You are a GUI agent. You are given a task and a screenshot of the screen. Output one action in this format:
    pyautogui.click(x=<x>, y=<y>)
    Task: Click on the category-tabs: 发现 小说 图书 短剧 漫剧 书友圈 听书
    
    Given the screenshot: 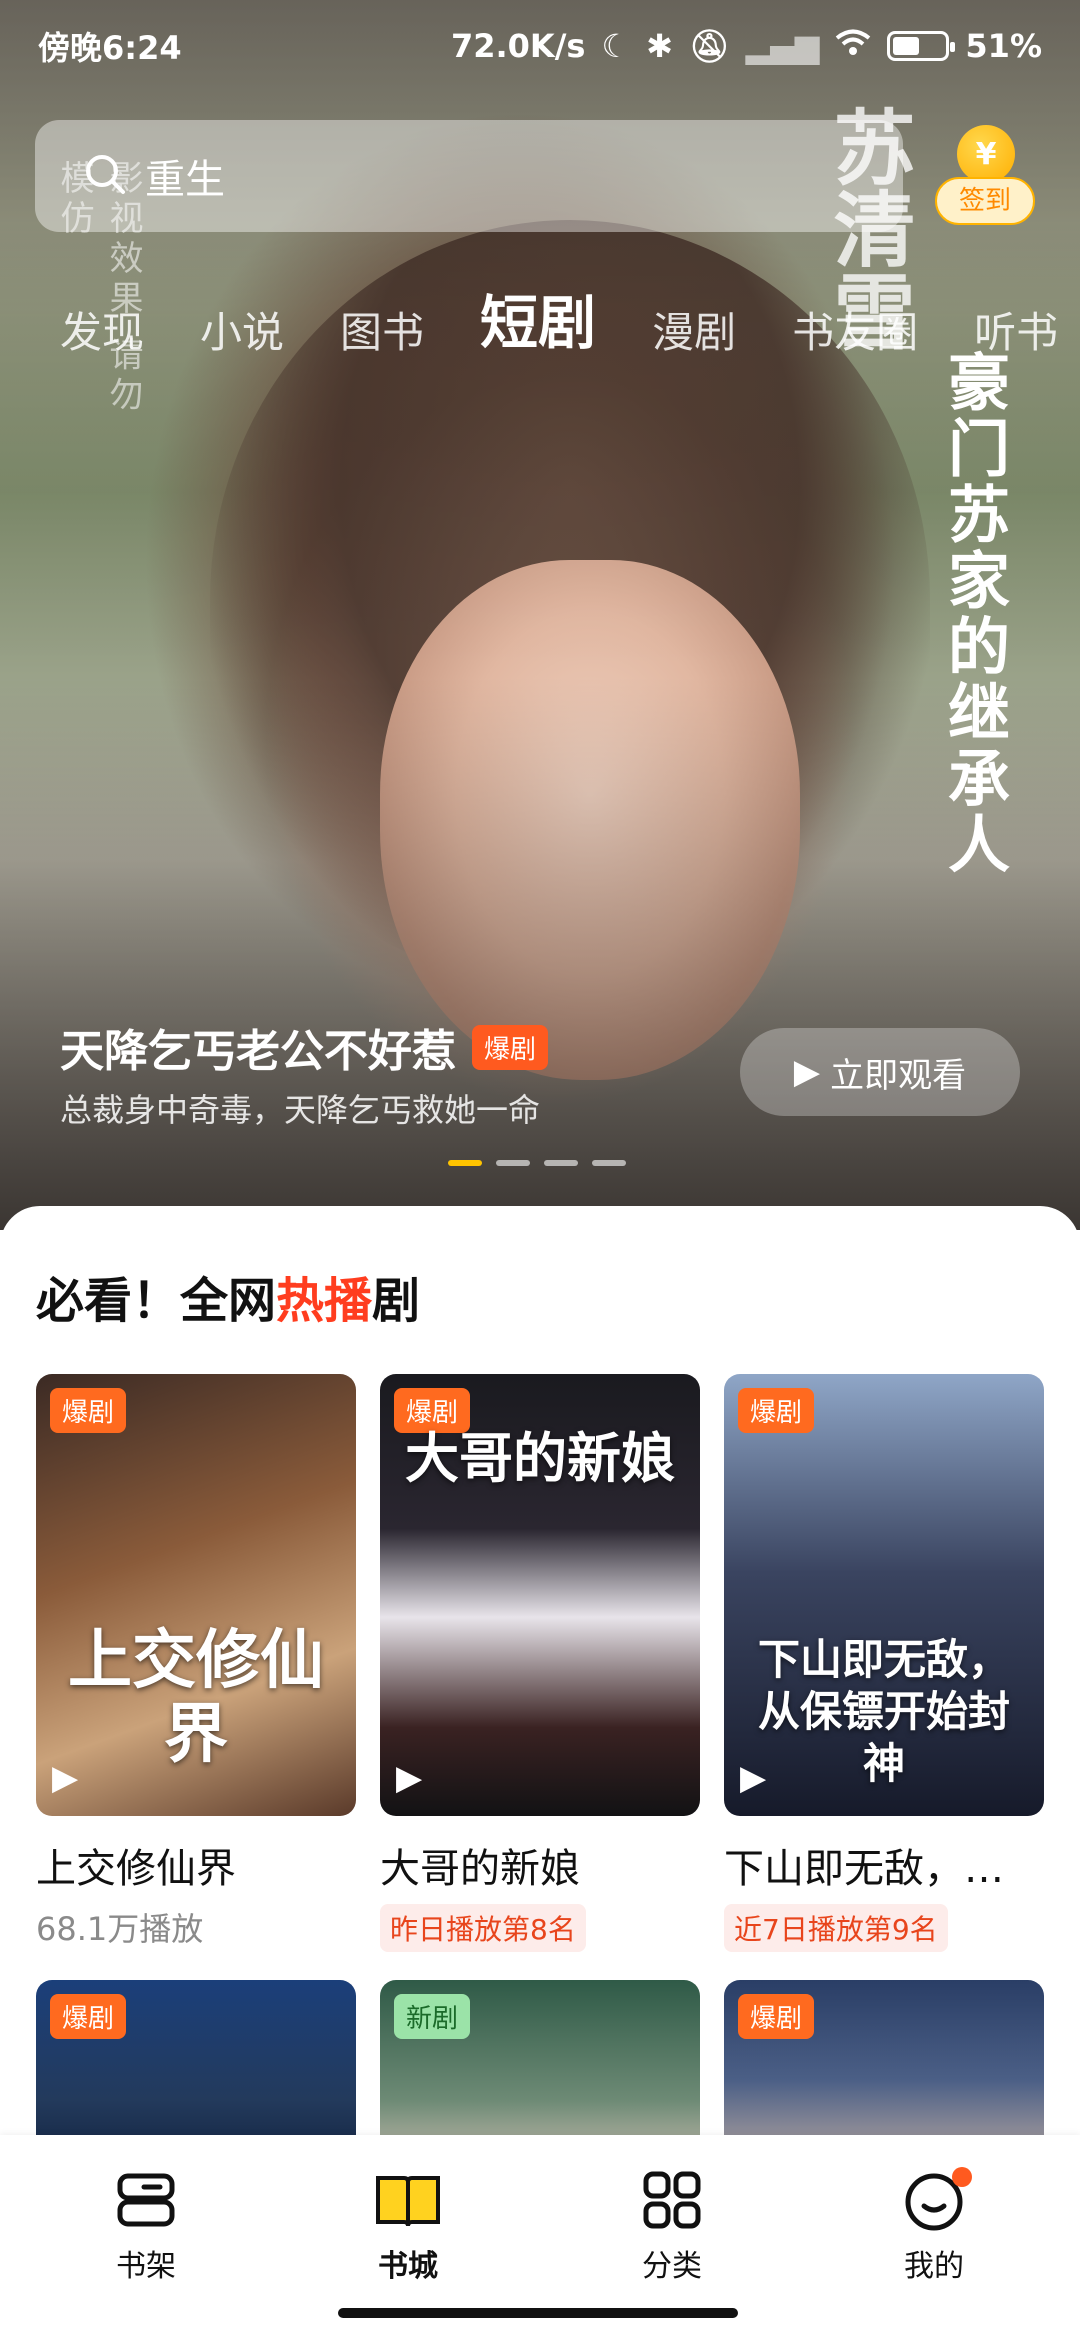 What is the action you would take?
    pyautogui.click(x=570, y=325)
    